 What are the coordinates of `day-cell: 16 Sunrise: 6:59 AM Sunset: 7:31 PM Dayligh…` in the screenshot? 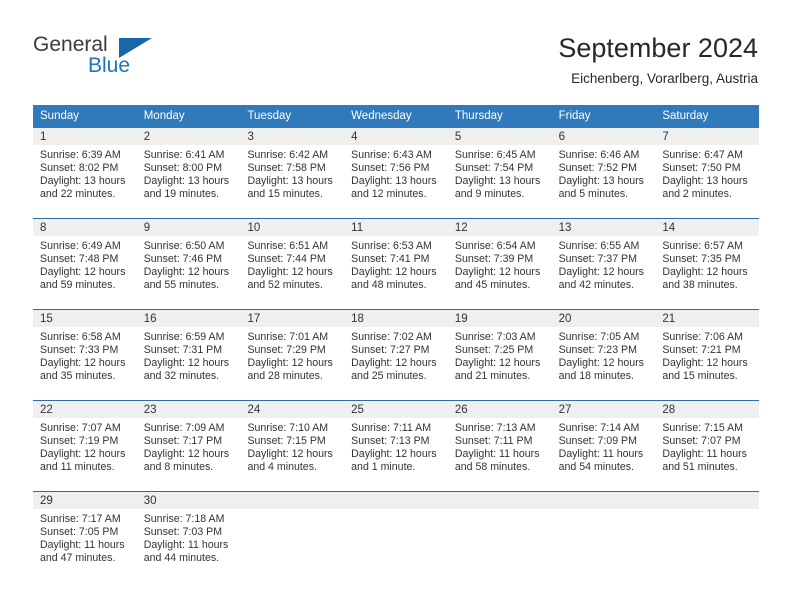 It's located at (188, 355).